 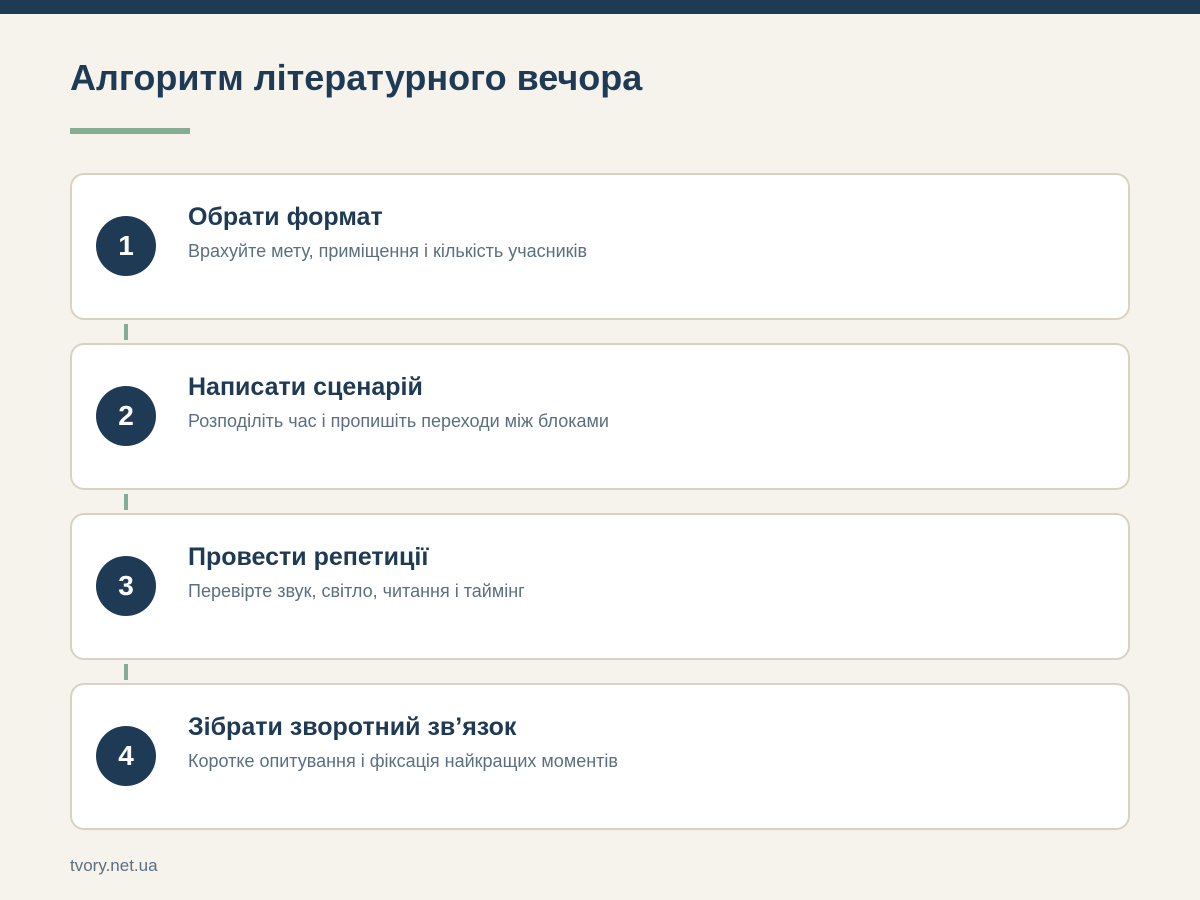 I want to click on step-number-badge: 4, so click(x=126, y=756).